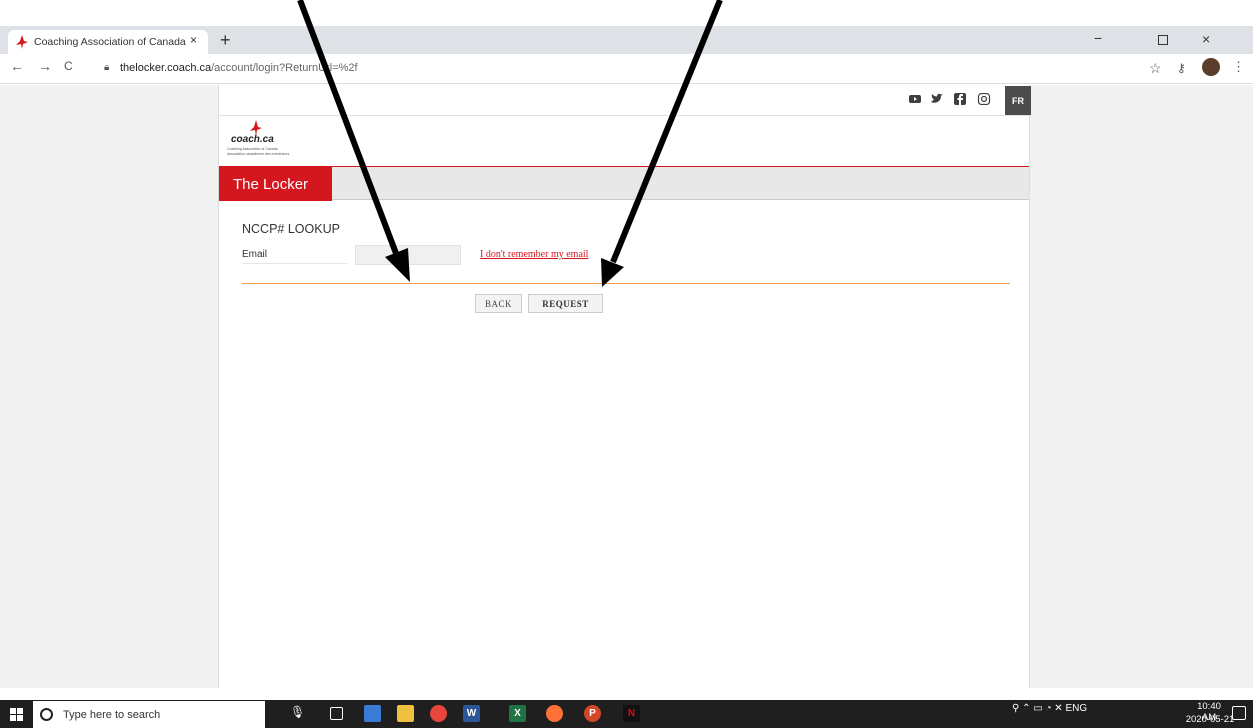 The height and width of the screenshot is (728, 1253). I want to click on maple-leaf-icon, so click(22, 42).